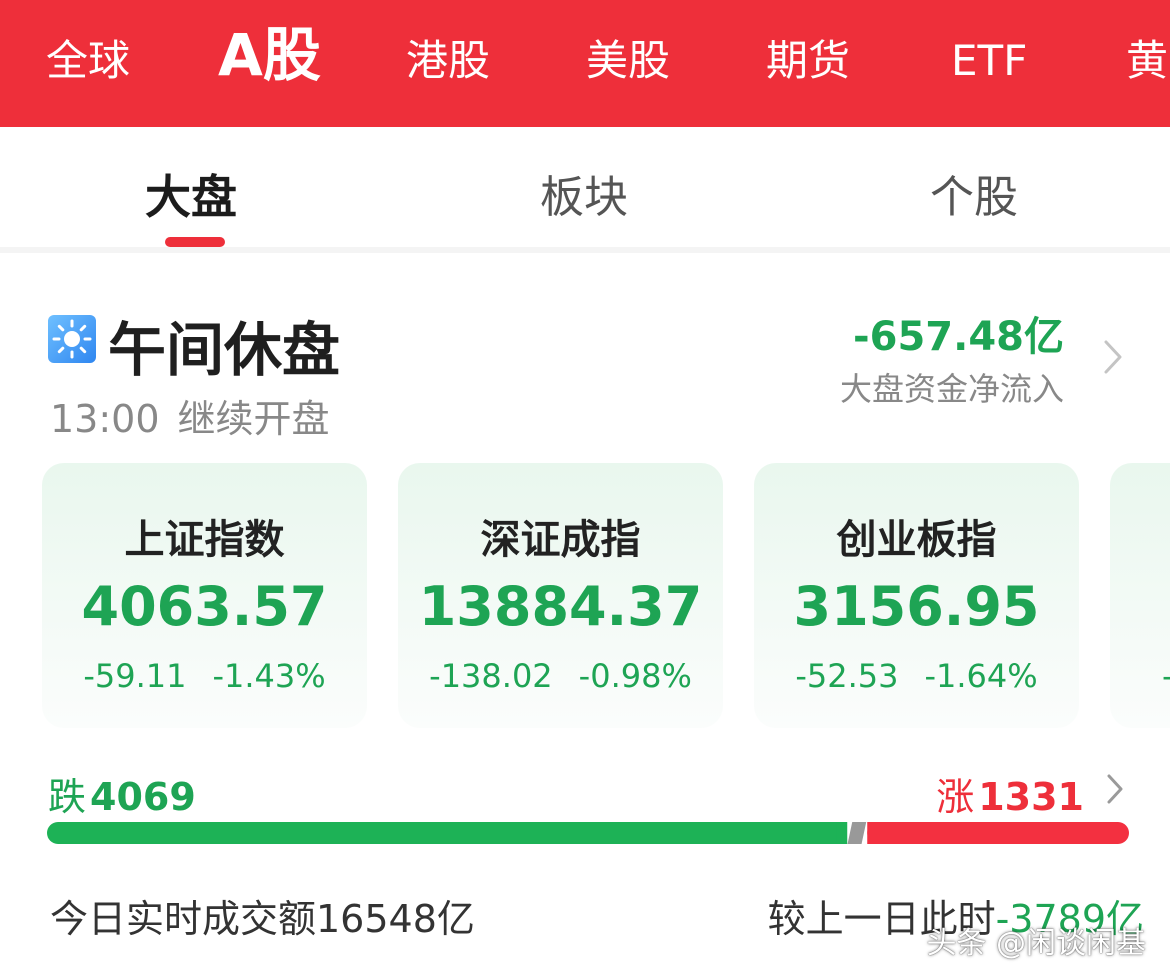  I want to click on advancers-count: 涨 1331, so click(1010, 793).